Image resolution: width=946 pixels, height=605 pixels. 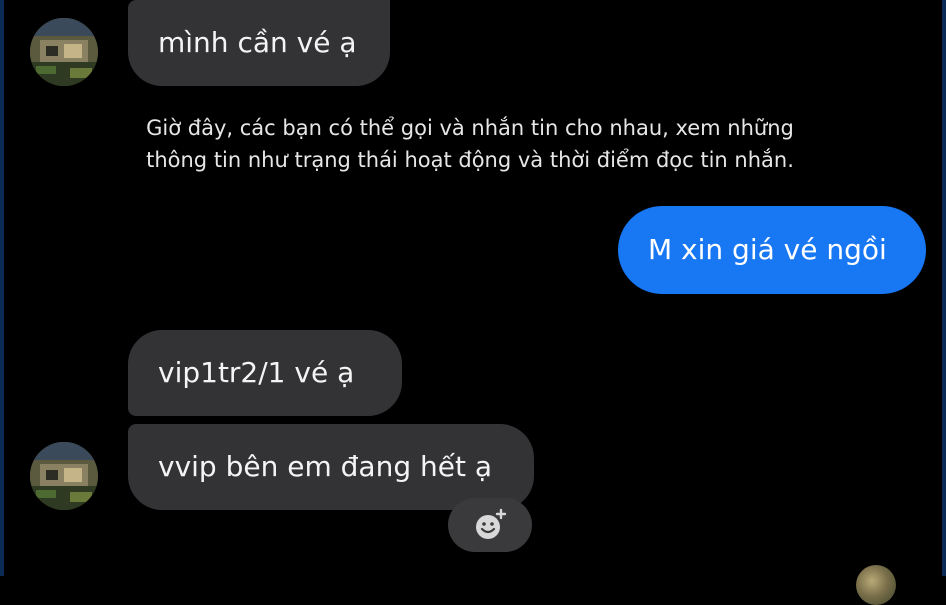 What do you see at coordinates (767, 249) in the screenshot?
I see `message-text: M xin giá vé ngồi` at bounding box center [767, 249].